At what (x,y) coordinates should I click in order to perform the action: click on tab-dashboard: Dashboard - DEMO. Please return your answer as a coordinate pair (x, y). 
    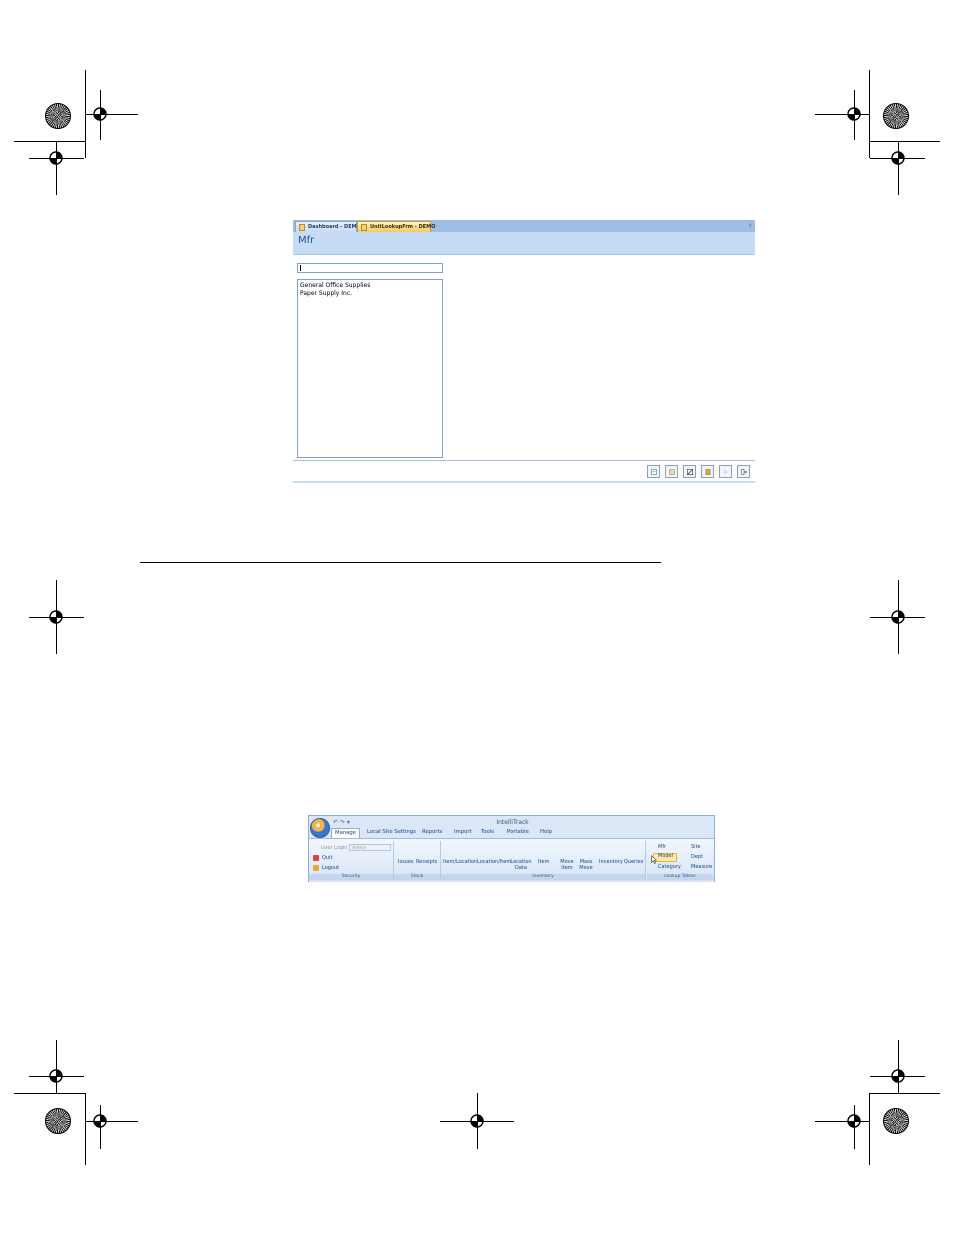
    Looking at the image, I should click on (328, 226).